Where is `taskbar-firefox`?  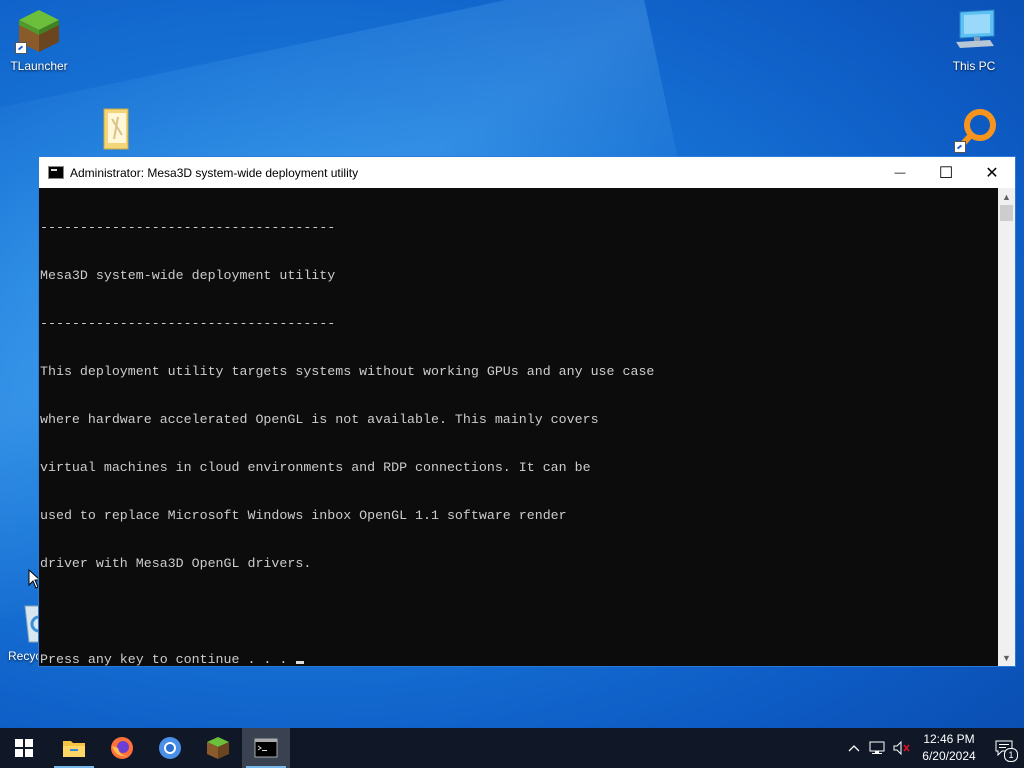
taskbar-firefox is located at coordinates (122, 748).